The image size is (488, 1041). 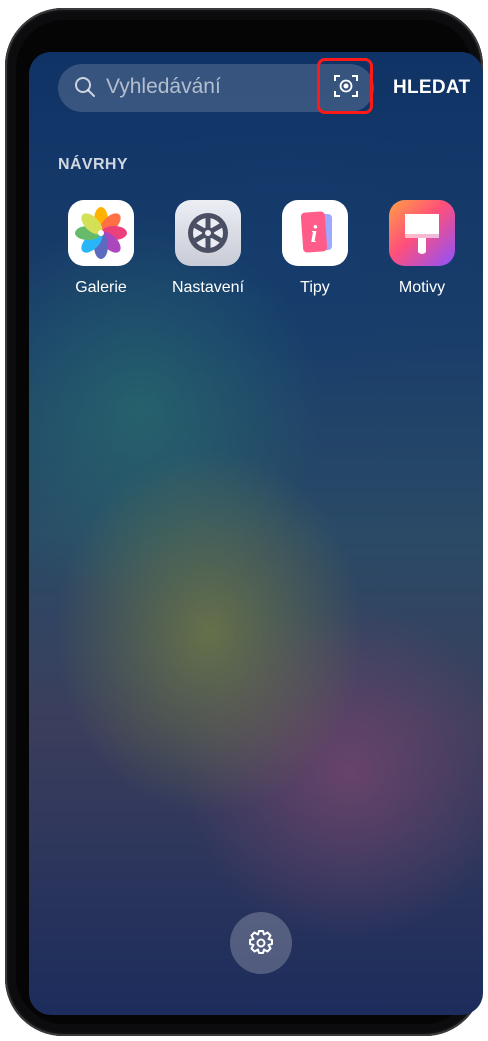 I want to click on search-icon, so click(x=85, y=87).